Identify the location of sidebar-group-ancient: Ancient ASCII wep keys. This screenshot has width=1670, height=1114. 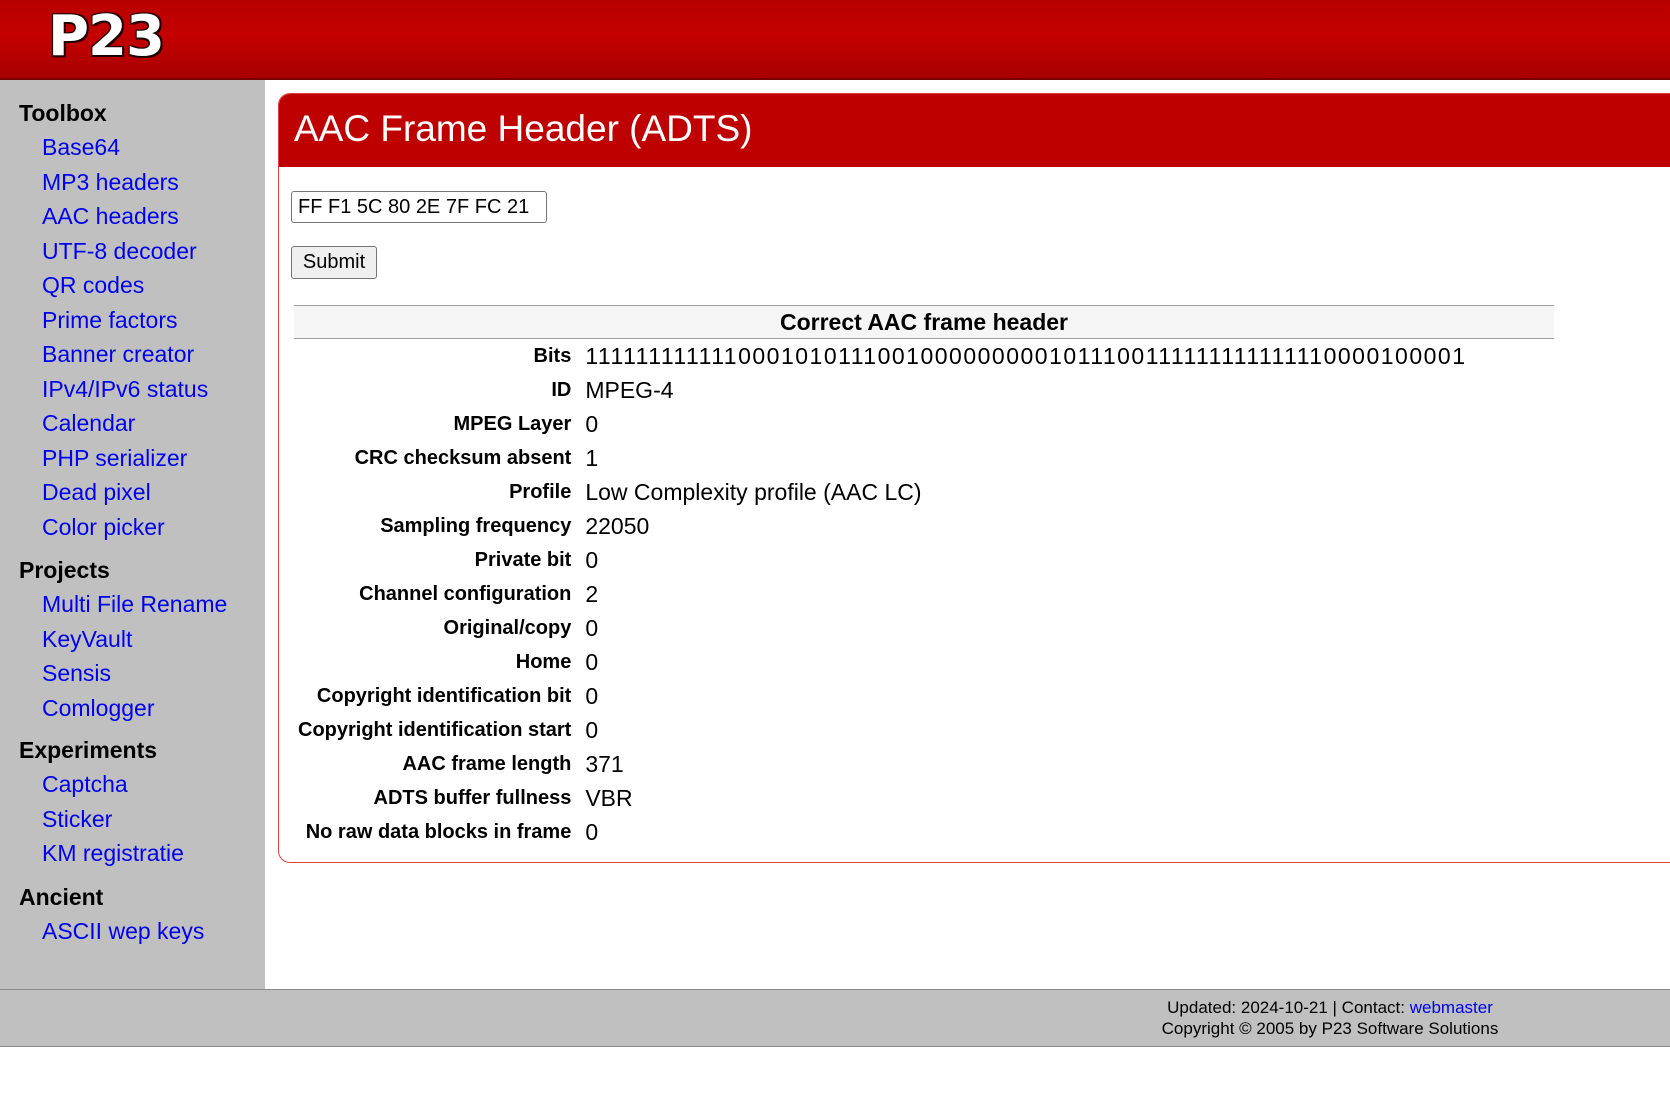
(111, 914).